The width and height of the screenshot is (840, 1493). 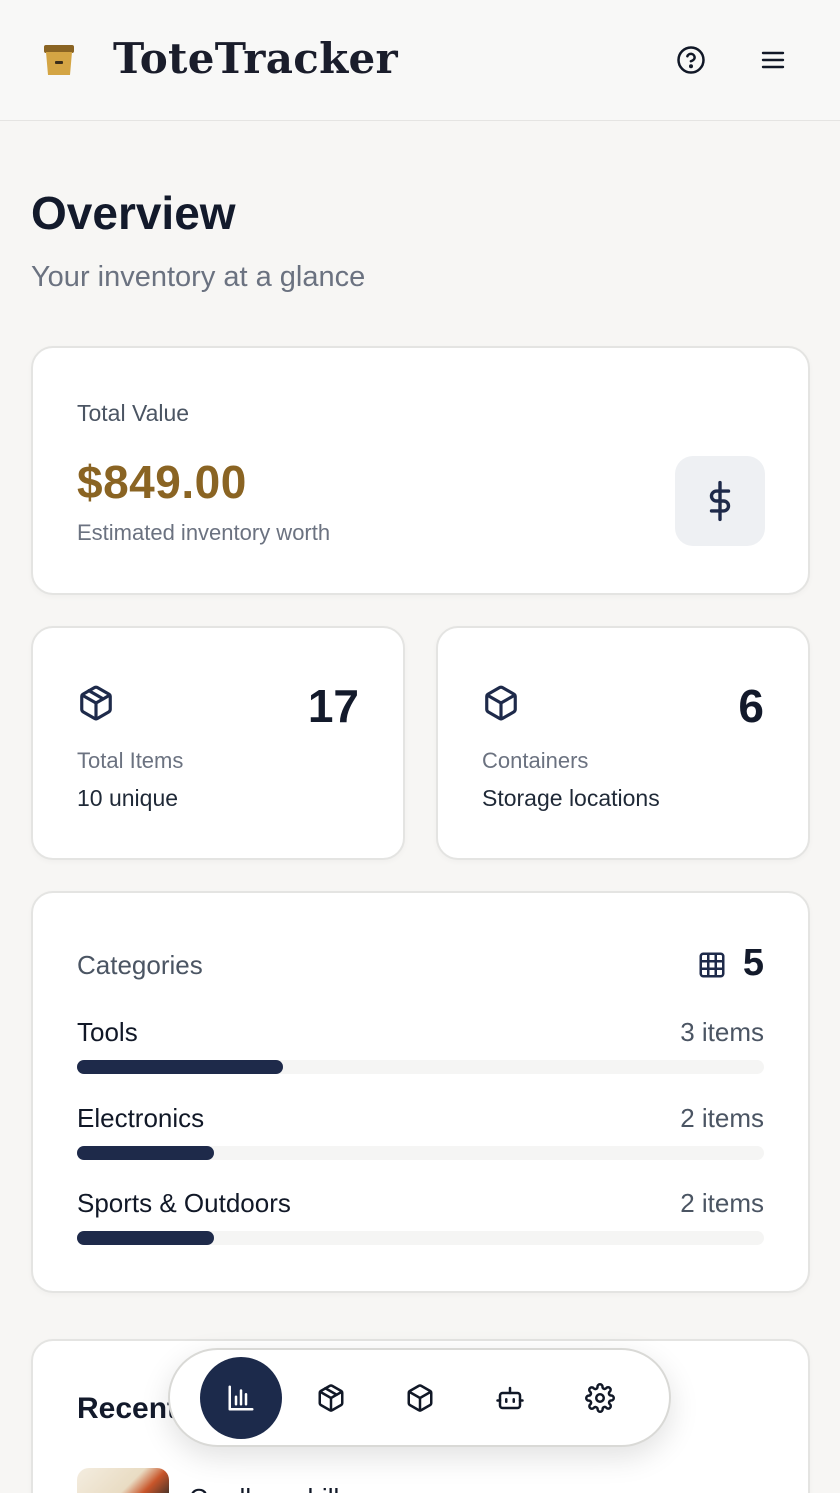 I want to click on category-qty: 3 items, so click(x=722, y=1032).